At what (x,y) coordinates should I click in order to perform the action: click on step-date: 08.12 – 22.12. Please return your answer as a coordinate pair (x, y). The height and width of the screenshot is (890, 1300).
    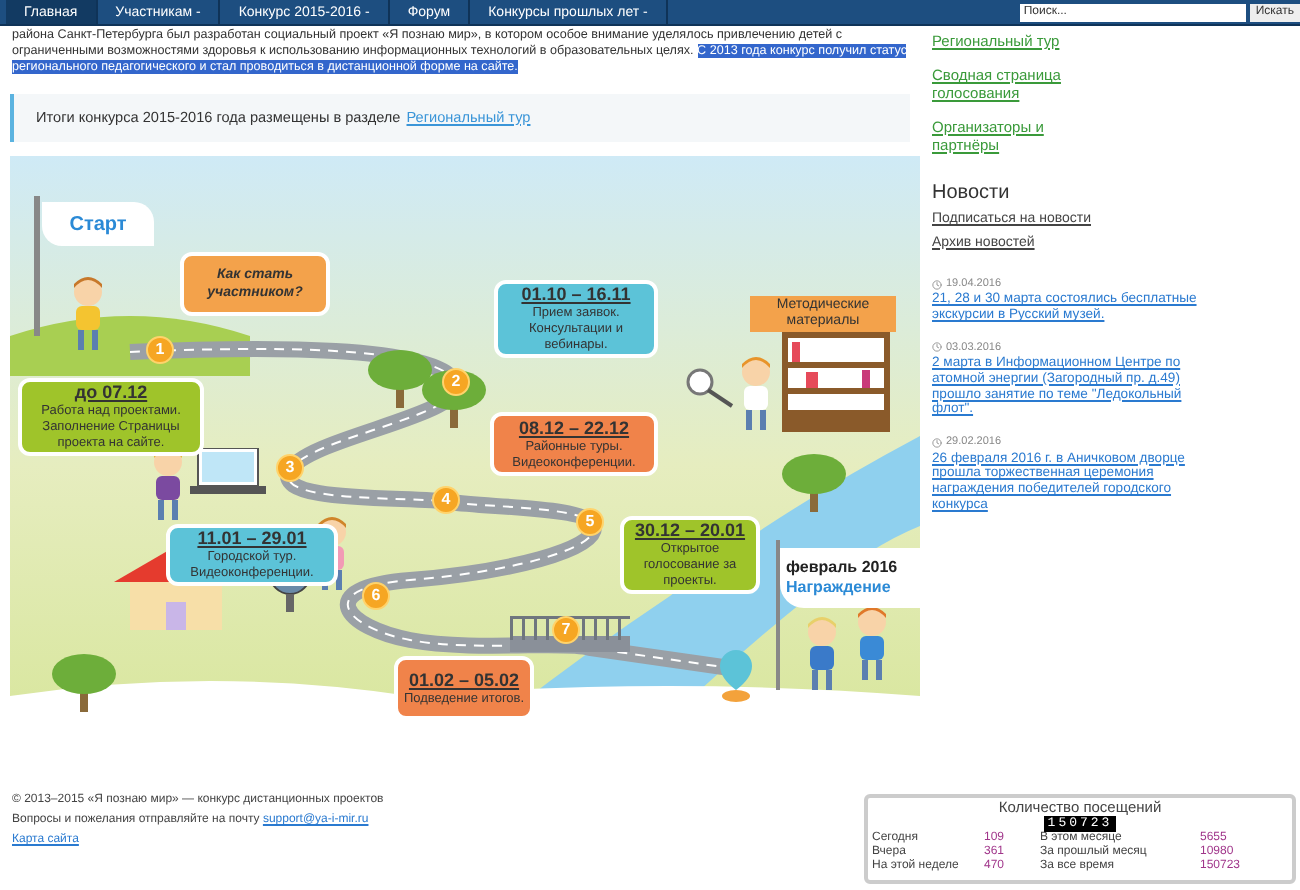
    Looking at the image, I should click on (574, 428).